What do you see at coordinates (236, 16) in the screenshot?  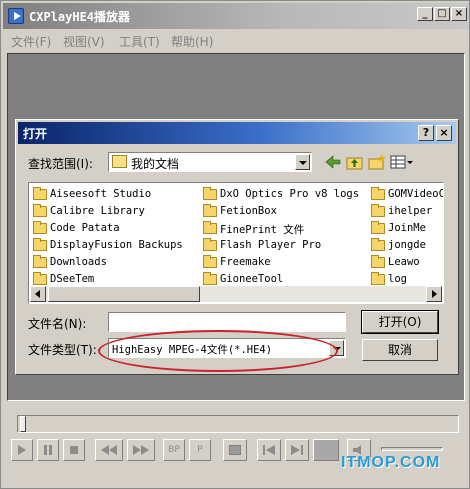 I see `player-titlebar: CXPlayHE4播放器 _ □ ×` at bounding box center [236, 16].